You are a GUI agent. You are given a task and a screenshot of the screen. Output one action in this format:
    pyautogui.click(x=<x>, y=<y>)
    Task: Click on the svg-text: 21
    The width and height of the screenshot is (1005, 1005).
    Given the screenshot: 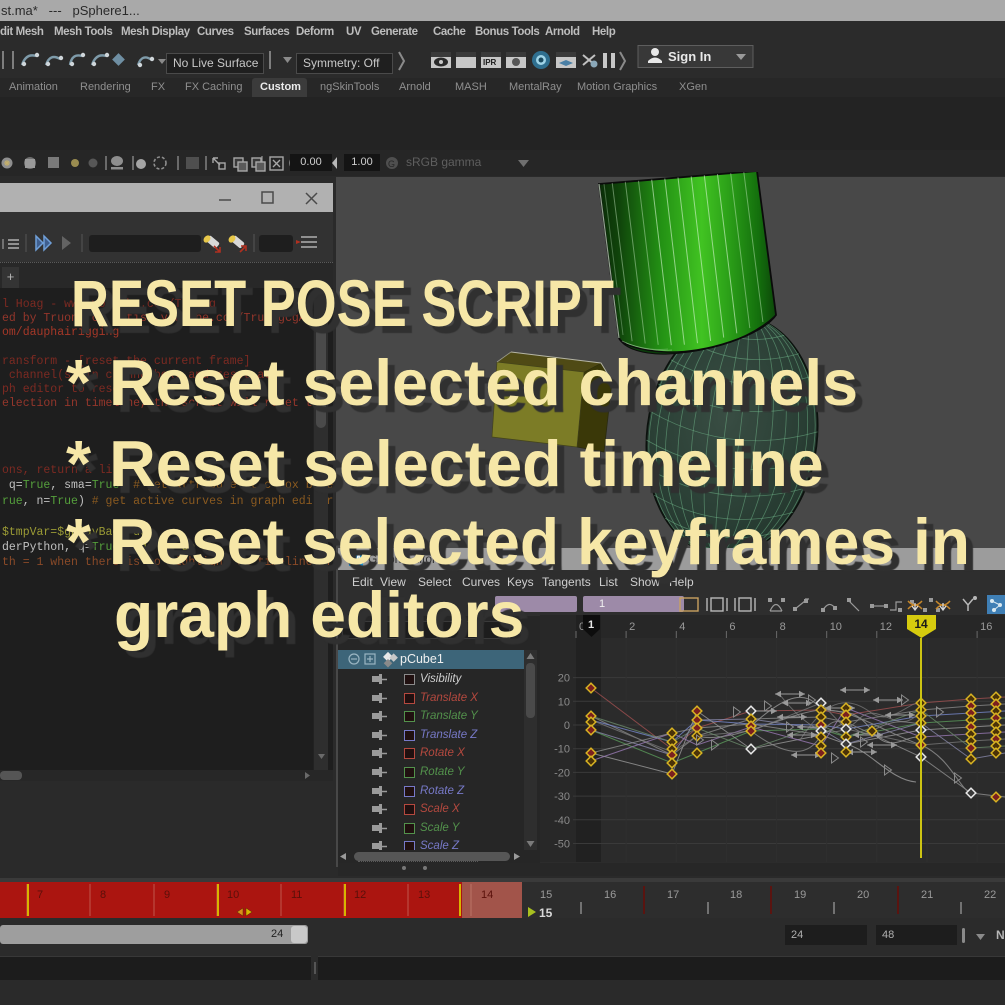 What is the action you would take?
    pyautogui.click(x=927, y=895)
    